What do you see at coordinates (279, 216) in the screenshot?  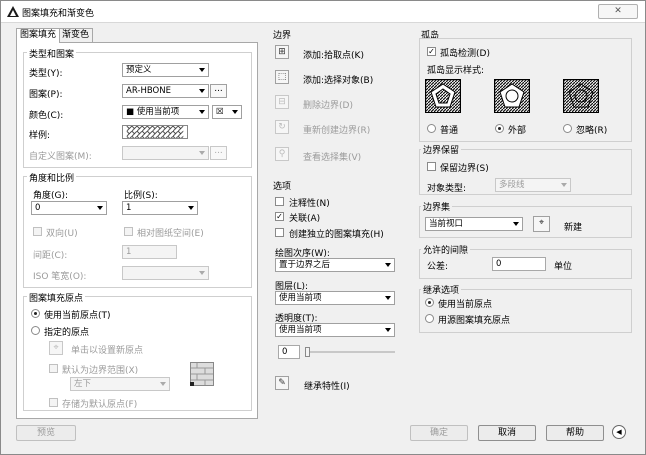 I see `associative-checkbox: ✓` at bounding box center [279, 216].